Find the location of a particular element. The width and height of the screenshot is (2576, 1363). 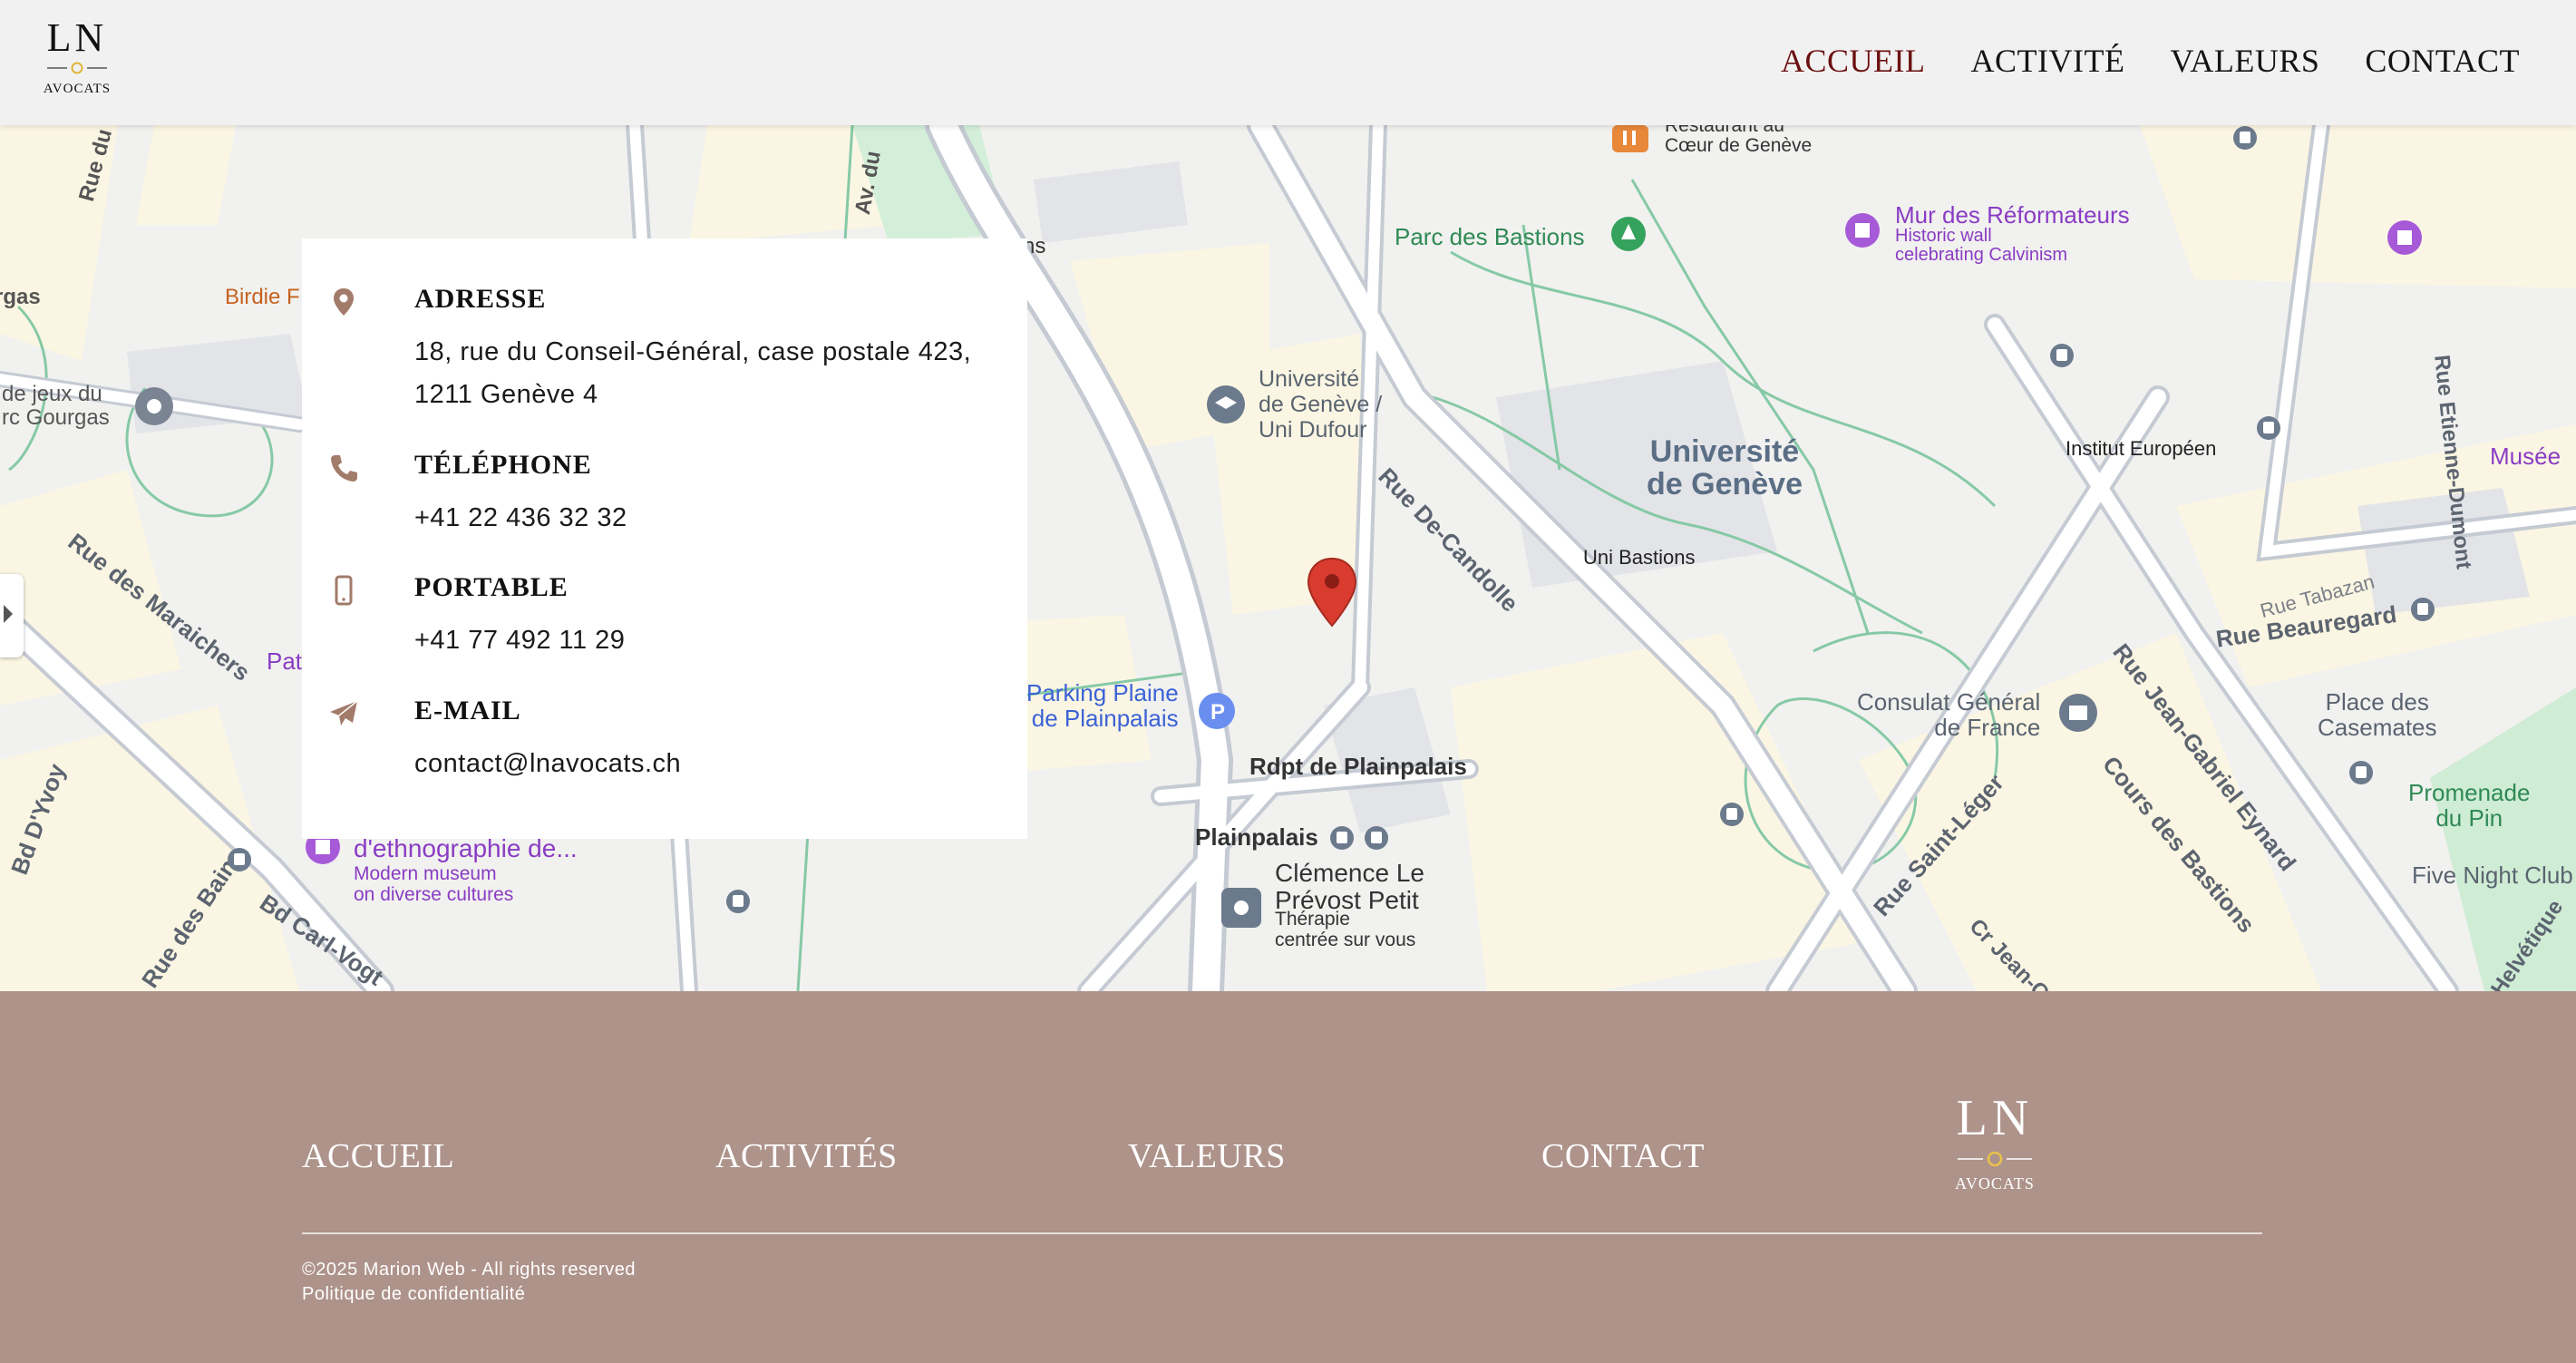

map-label-universite: Université de Genève is located at coordinates (1725, 468).